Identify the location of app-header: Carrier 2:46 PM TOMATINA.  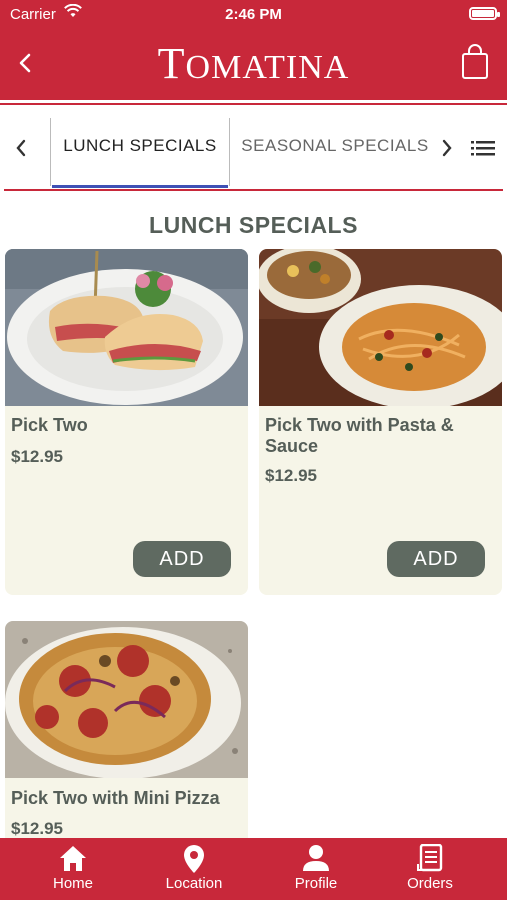
(253, 50).